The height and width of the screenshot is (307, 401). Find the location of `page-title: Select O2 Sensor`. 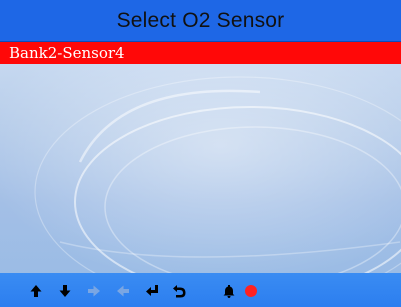

page-title: Select O2 Sensor is located at coordinates (200, 20).